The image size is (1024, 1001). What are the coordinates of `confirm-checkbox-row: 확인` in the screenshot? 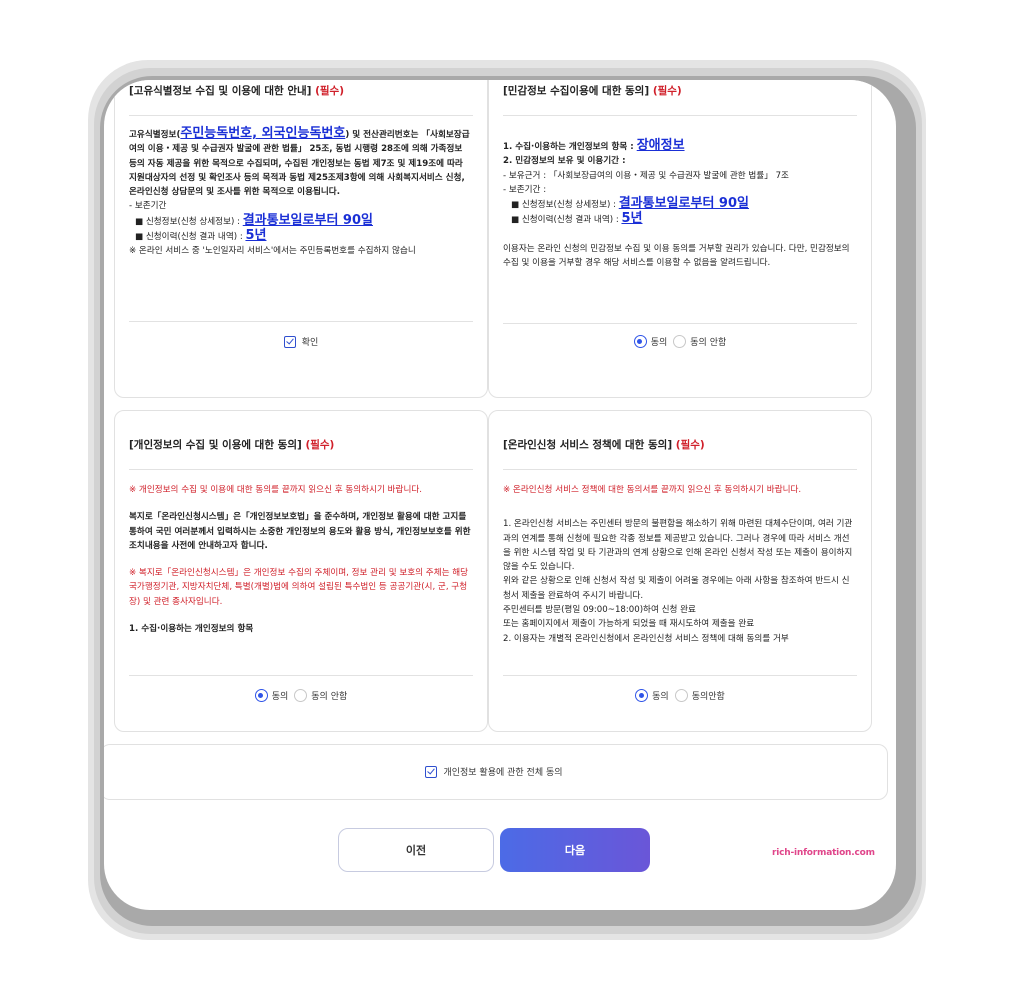 It's located at (301, 341).